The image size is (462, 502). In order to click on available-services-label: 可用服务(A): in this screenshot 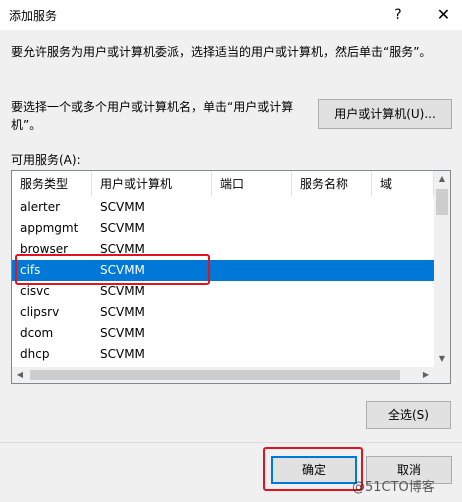, I will do `click(46, 160)`.